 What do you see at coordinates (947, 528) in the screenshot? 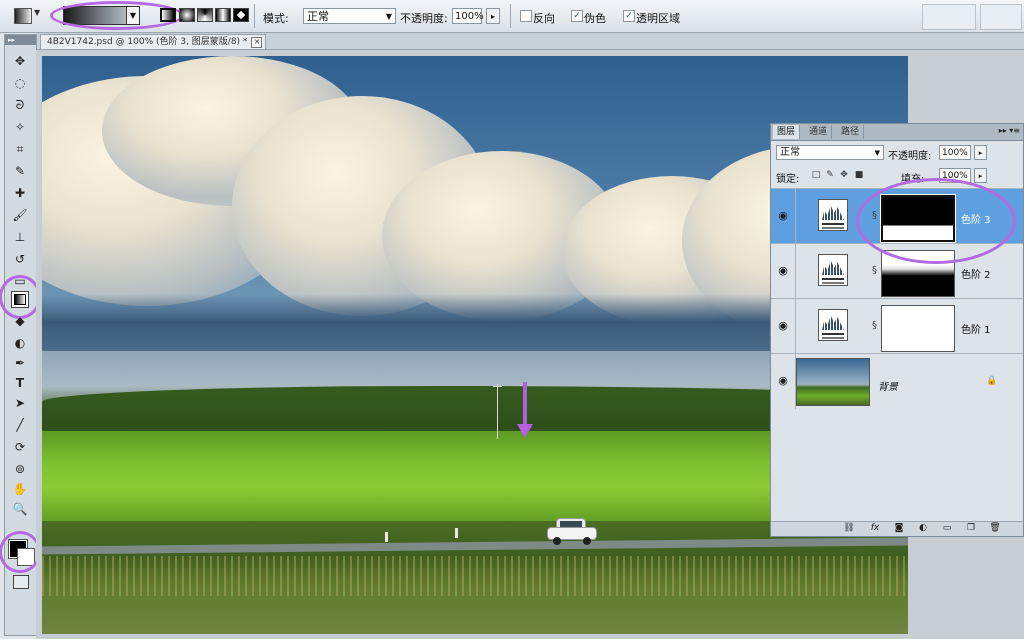
I see `new-group-icon: ▭` at bounding box center [947, 528].